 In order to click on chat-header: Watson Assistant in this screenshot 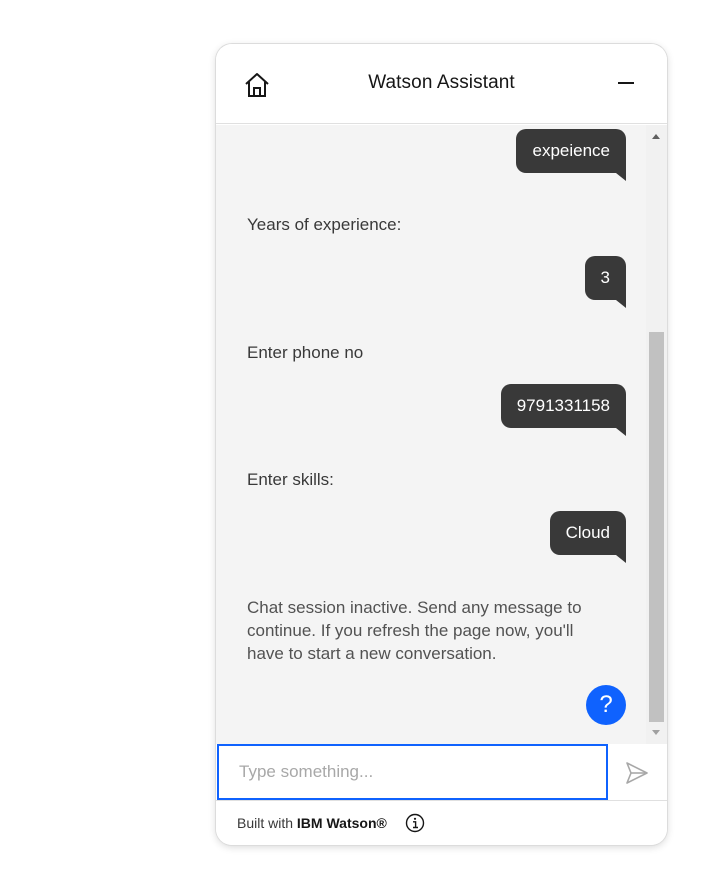, I will do `click(441, 84)`.